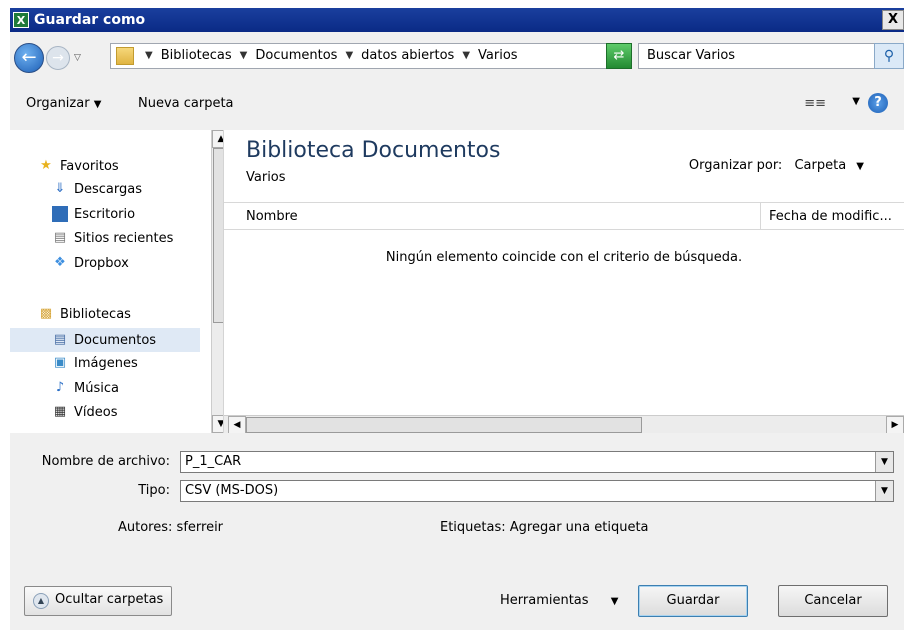  I want to click on arrange-by: Organizar por: Carpeta ▼, so click(776, 165).